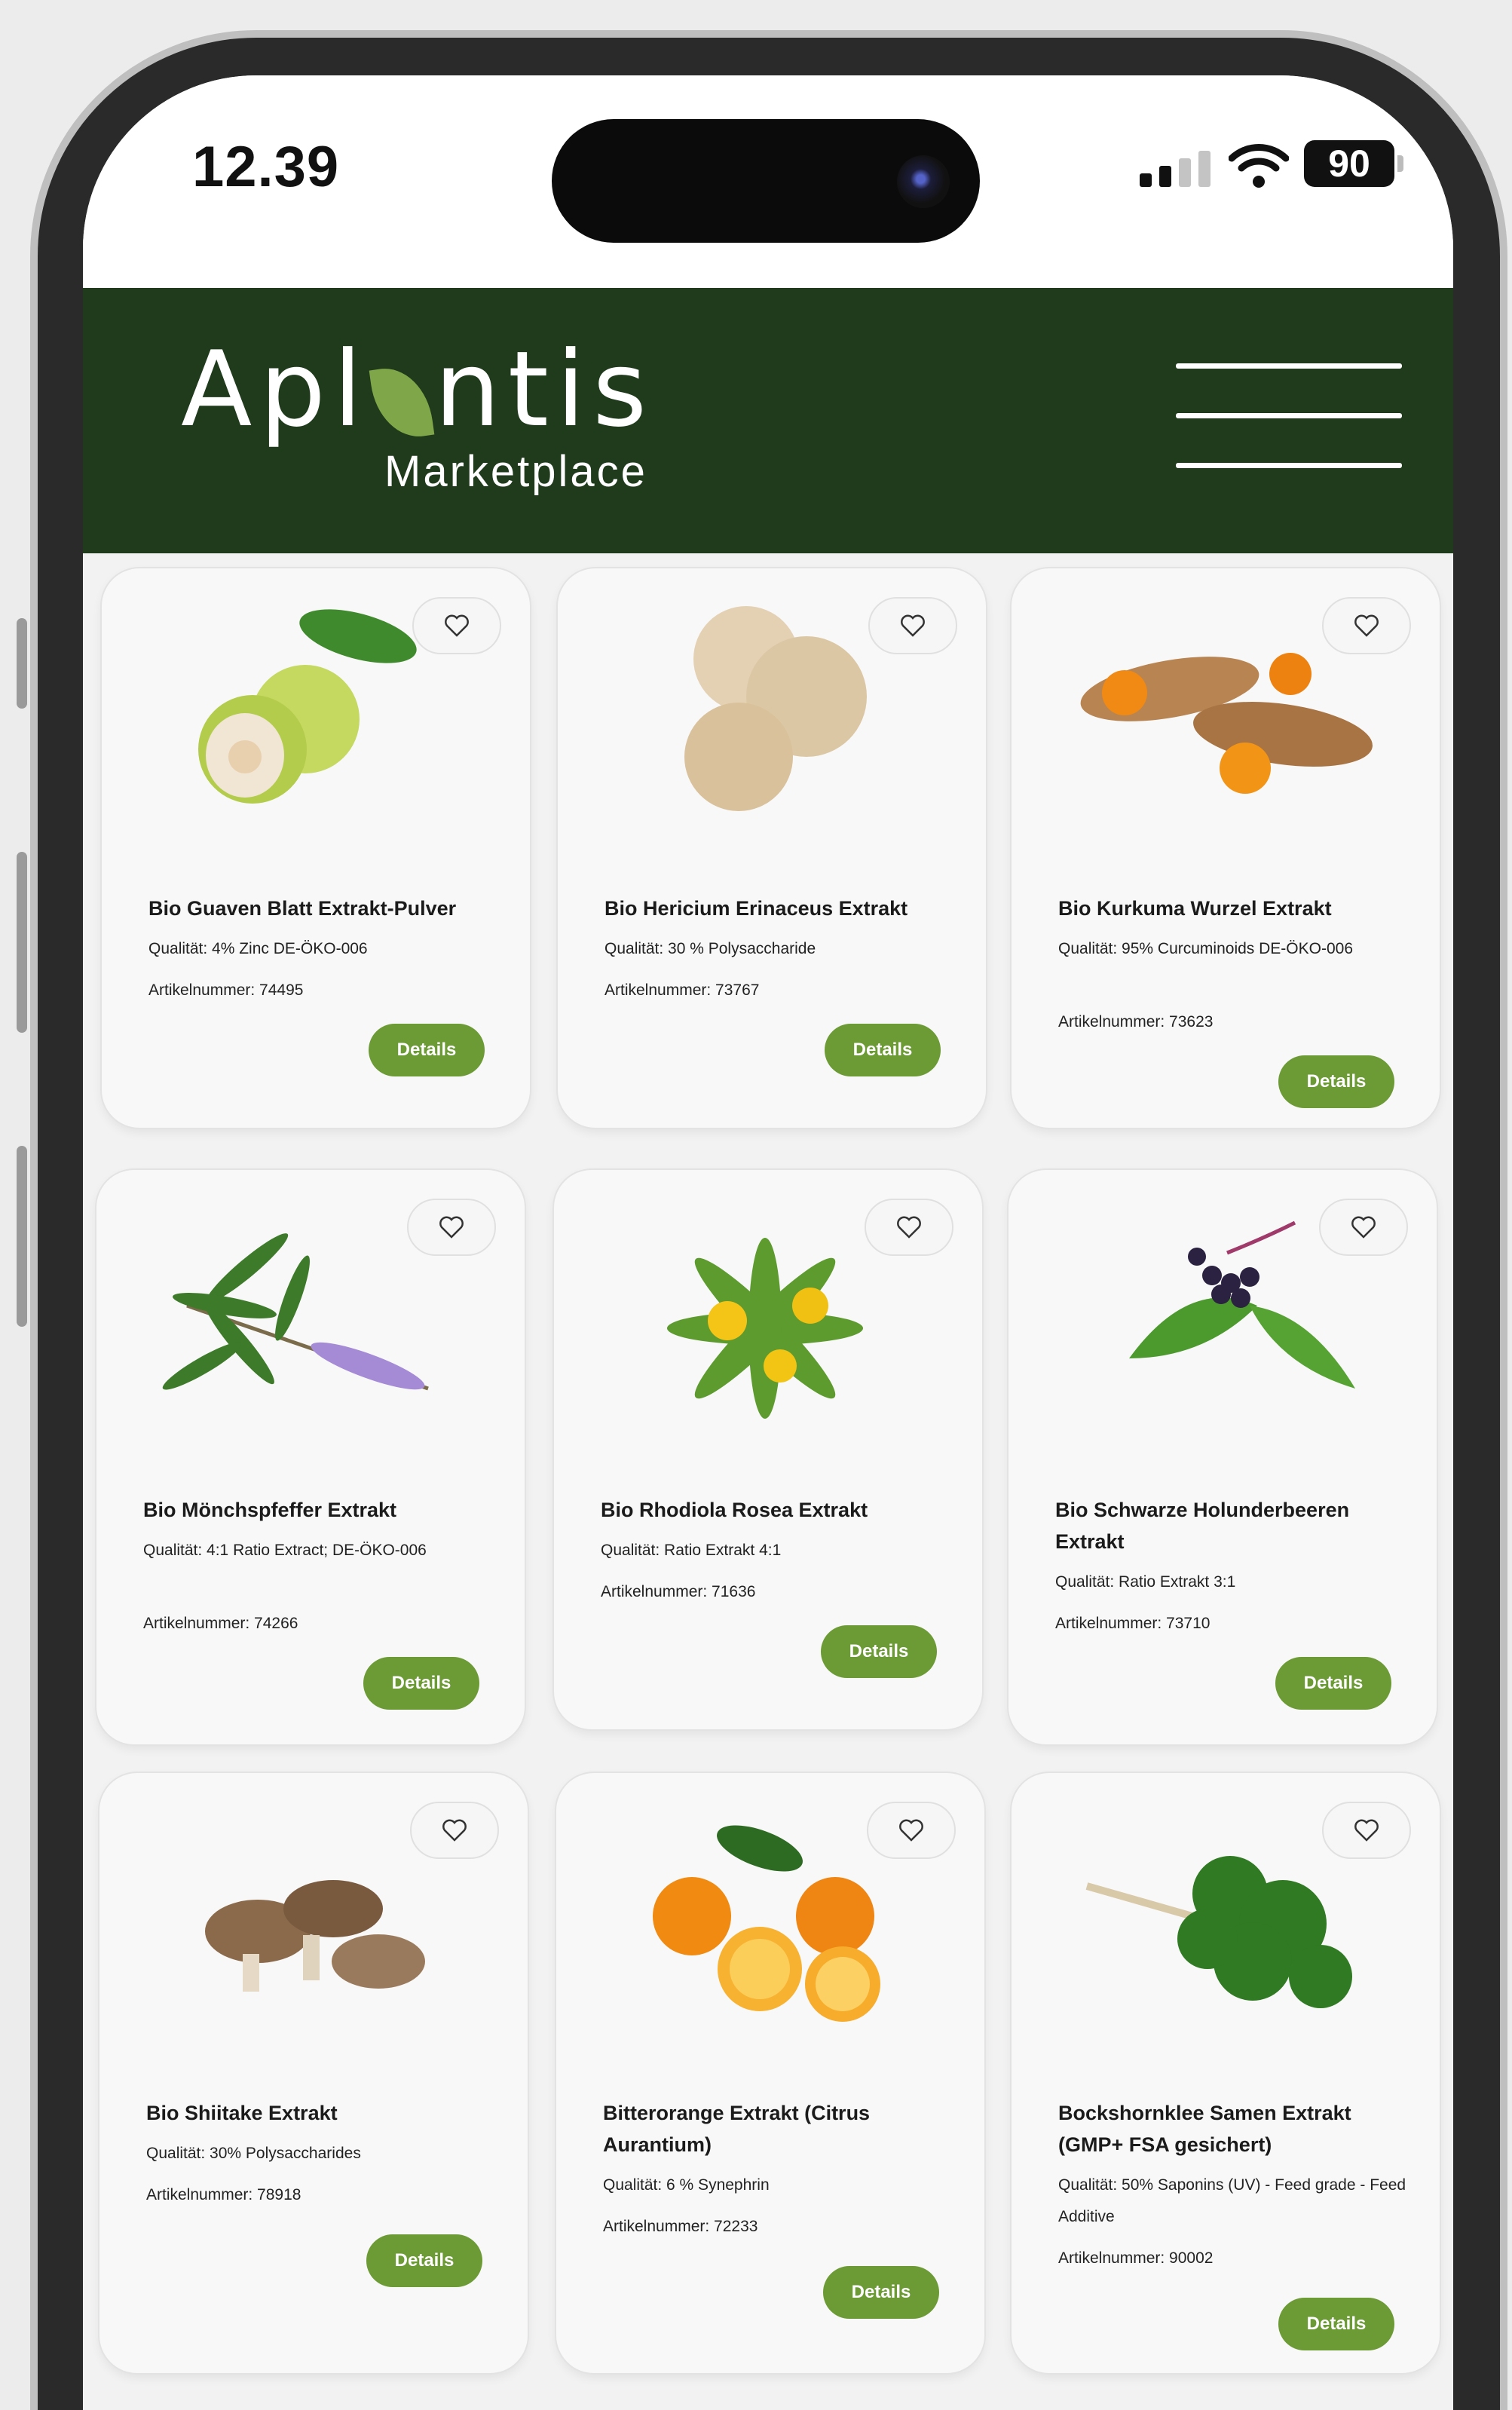 The width and height of the screenshot is (1512, 2410). I want to click on cellular-signal-icon, so click(1176, 169).